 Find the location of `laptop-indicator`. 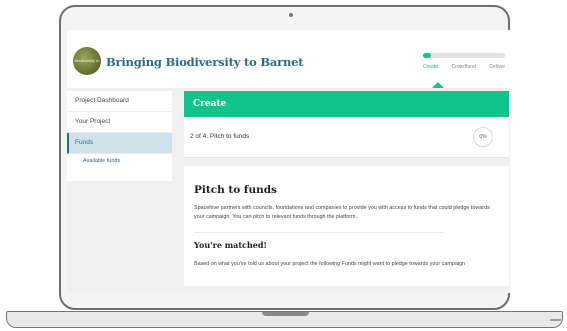

laptop-indicator is located at coordinates (555, 320).